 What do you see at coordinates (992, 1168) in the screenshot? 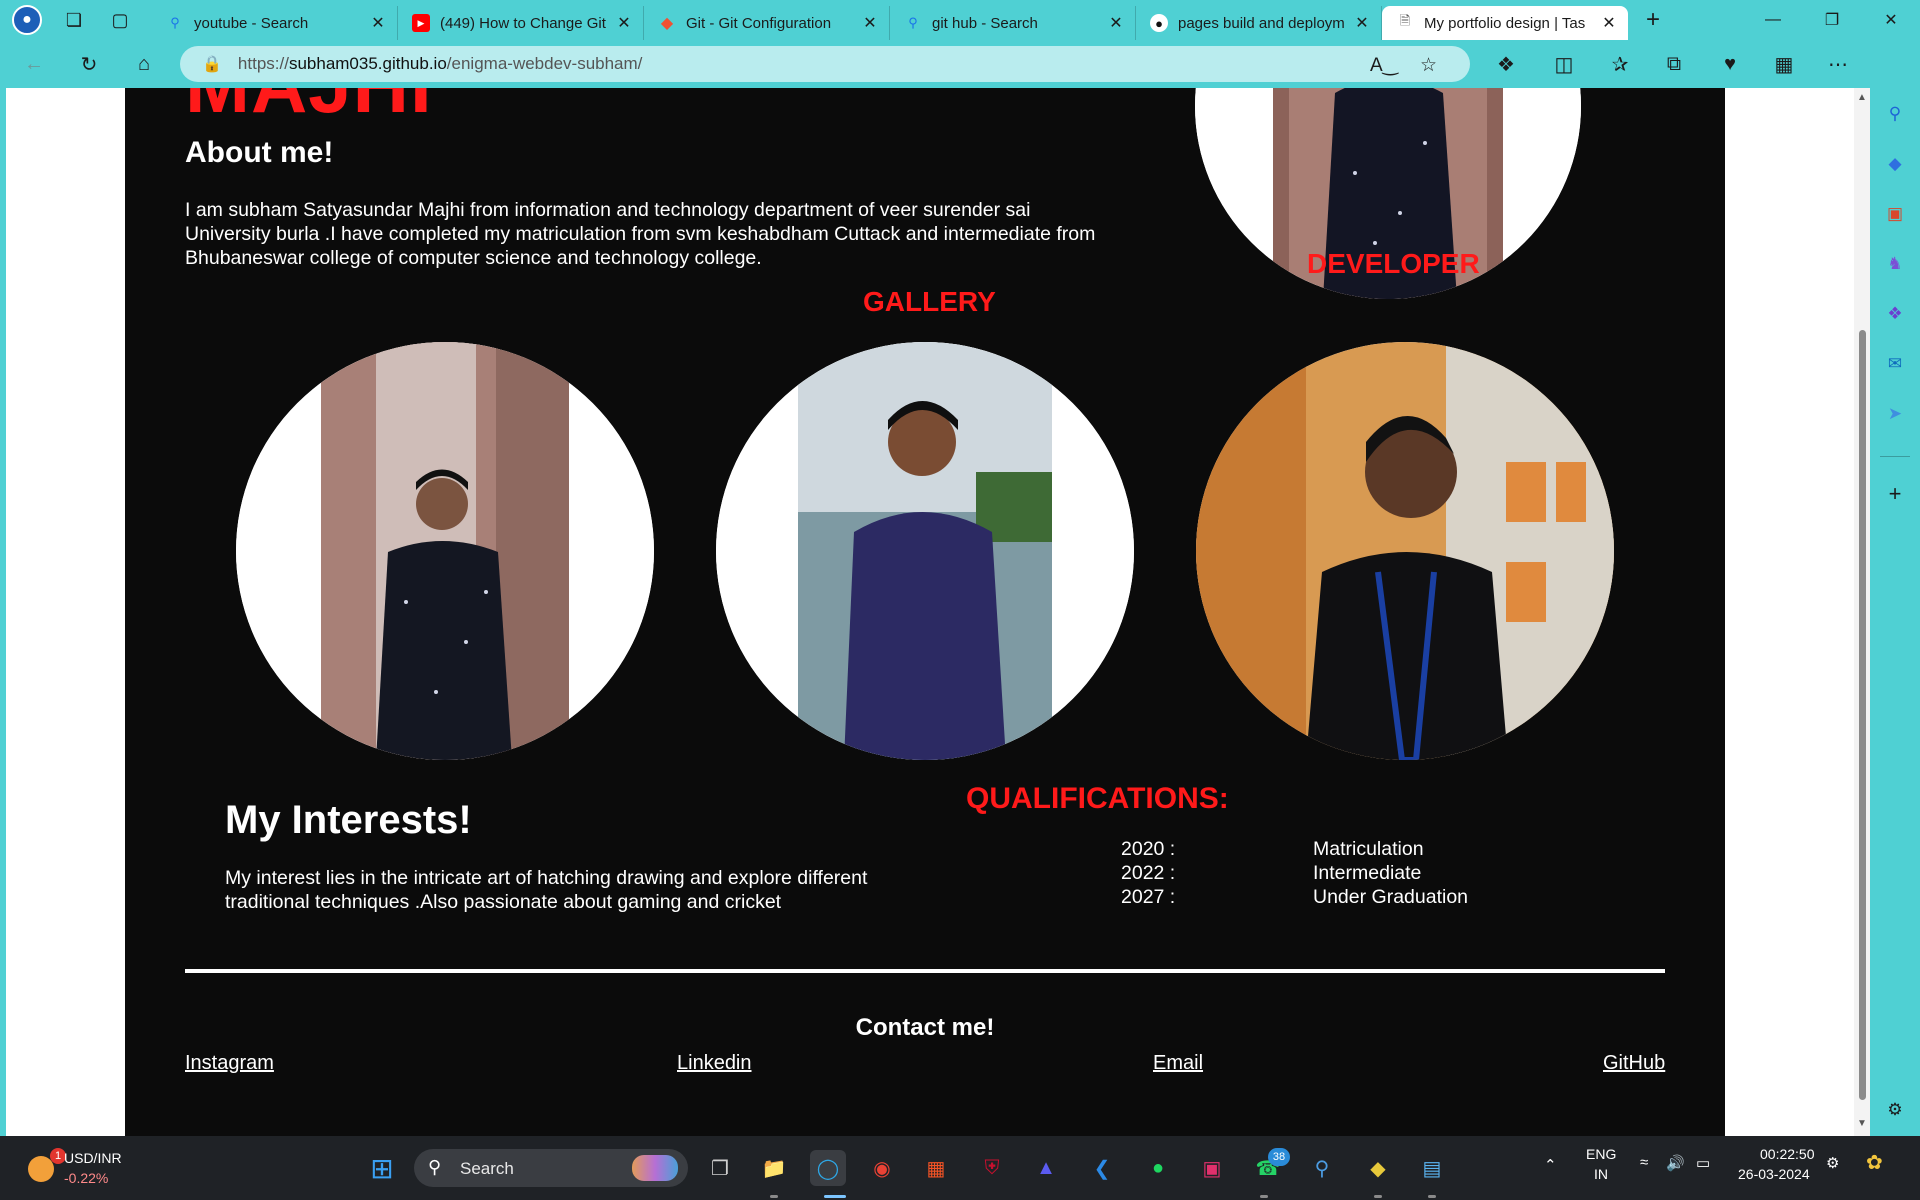
I see `mcafee-icon: ⛨` at bounding box center [992, 1168].